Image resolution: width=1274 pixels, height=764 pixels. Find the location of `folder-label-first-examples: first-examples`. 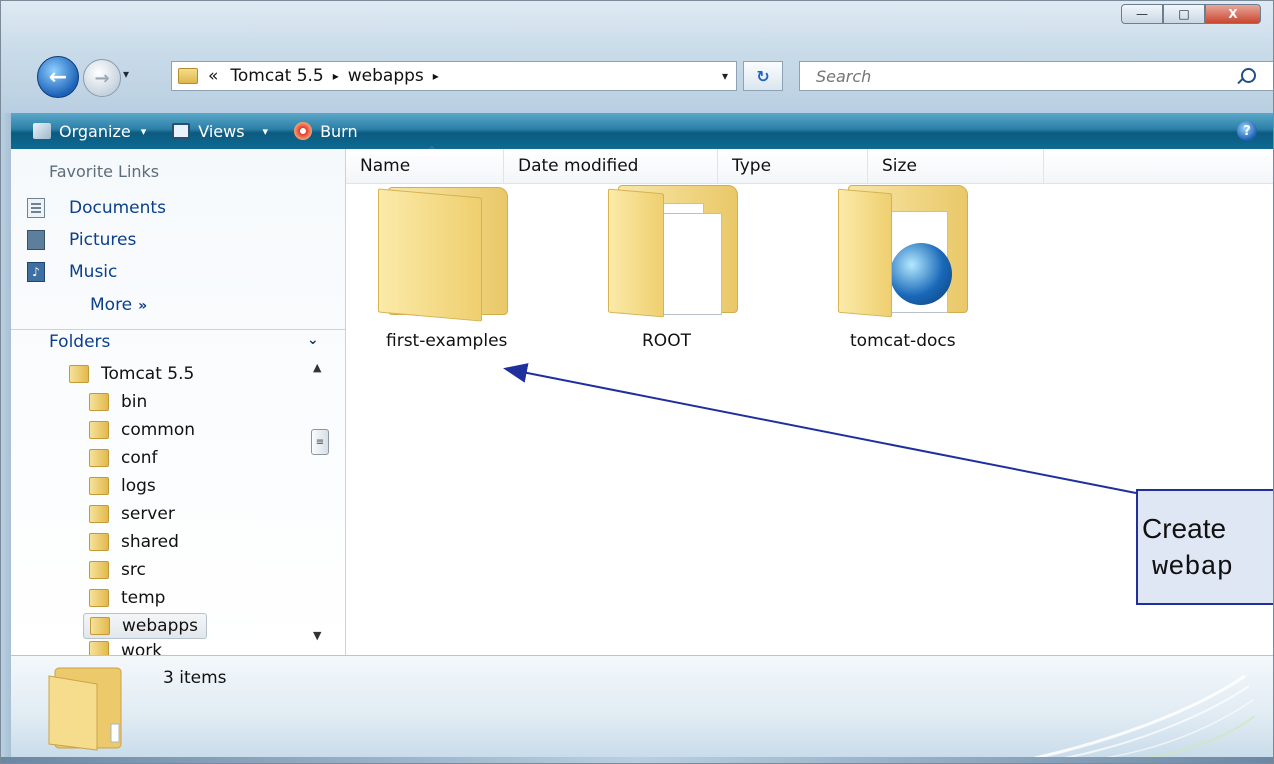

folder-label-first-examples: first-examples is located at coordinates (446, 341).